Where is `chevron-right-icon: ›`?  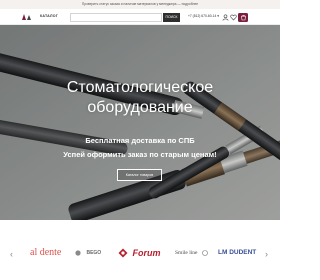 chevron-right-icon: › is located at coordinates (266, 254).